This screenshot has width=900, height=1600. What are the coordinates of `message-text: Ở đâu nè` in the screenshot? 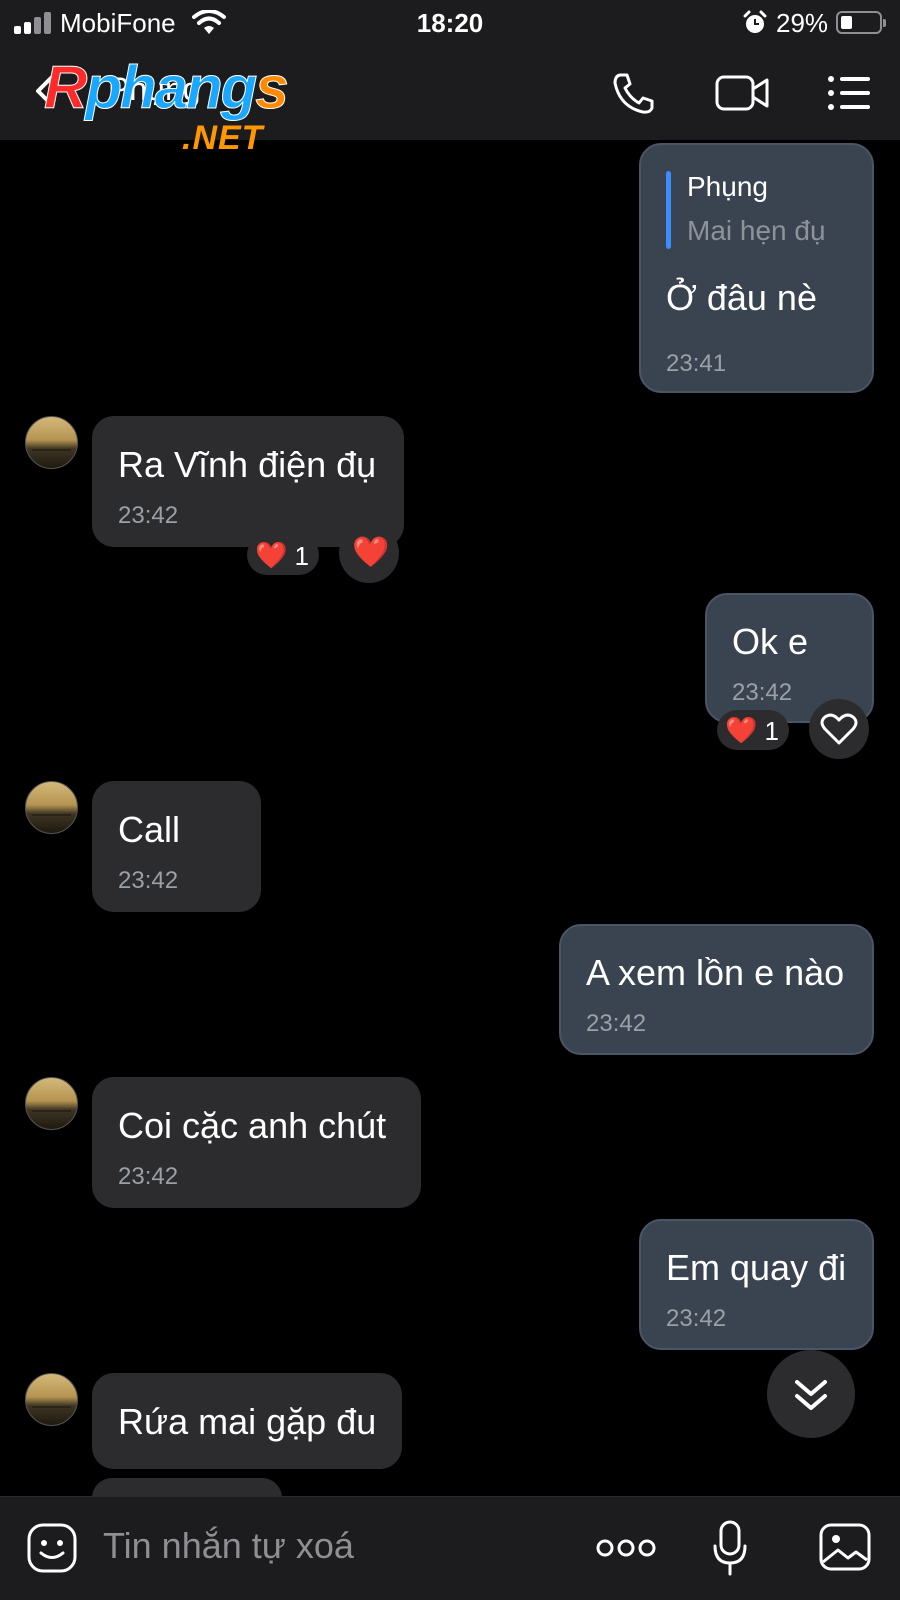 It's located at (741, 297).